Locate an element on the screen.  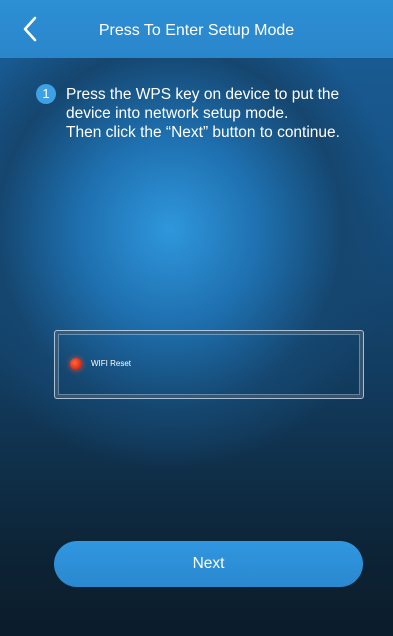
wifi-reset-label: WIFI Reset is located at coordinates (111, 363).